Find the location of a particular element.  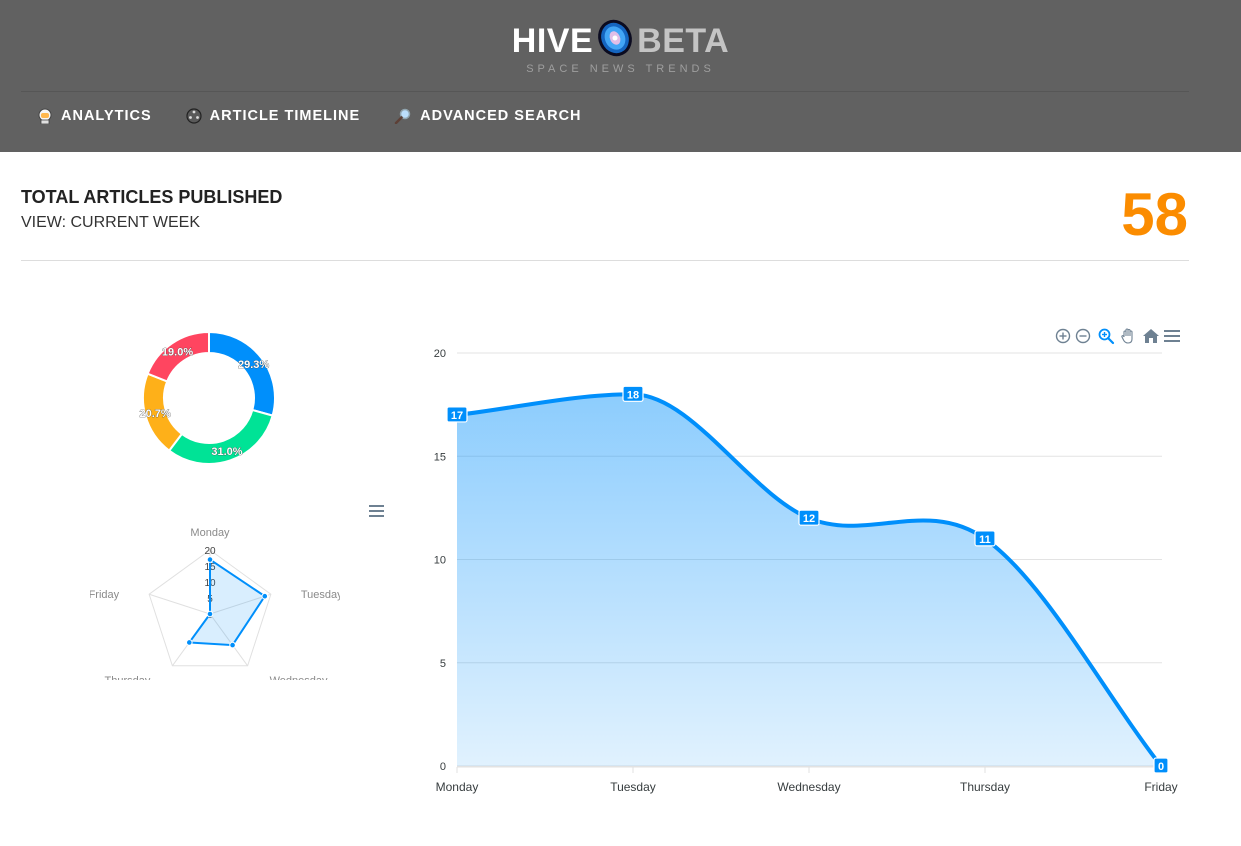

data-label-text: 18 is located at coordinates (633, 395).